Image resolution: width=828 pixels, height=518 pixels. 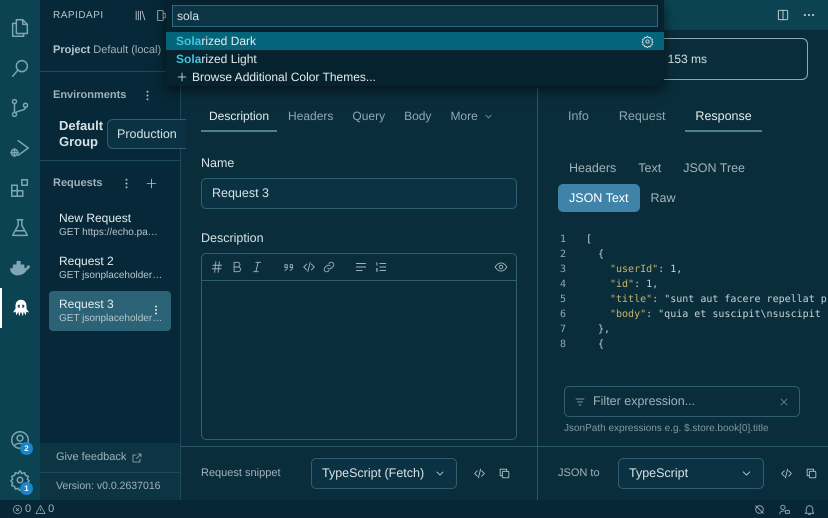 What do you see at coordinates (633, 285) in the screenshot?
I see `code-line: "id": 1,` at bounding box center [633, 285].